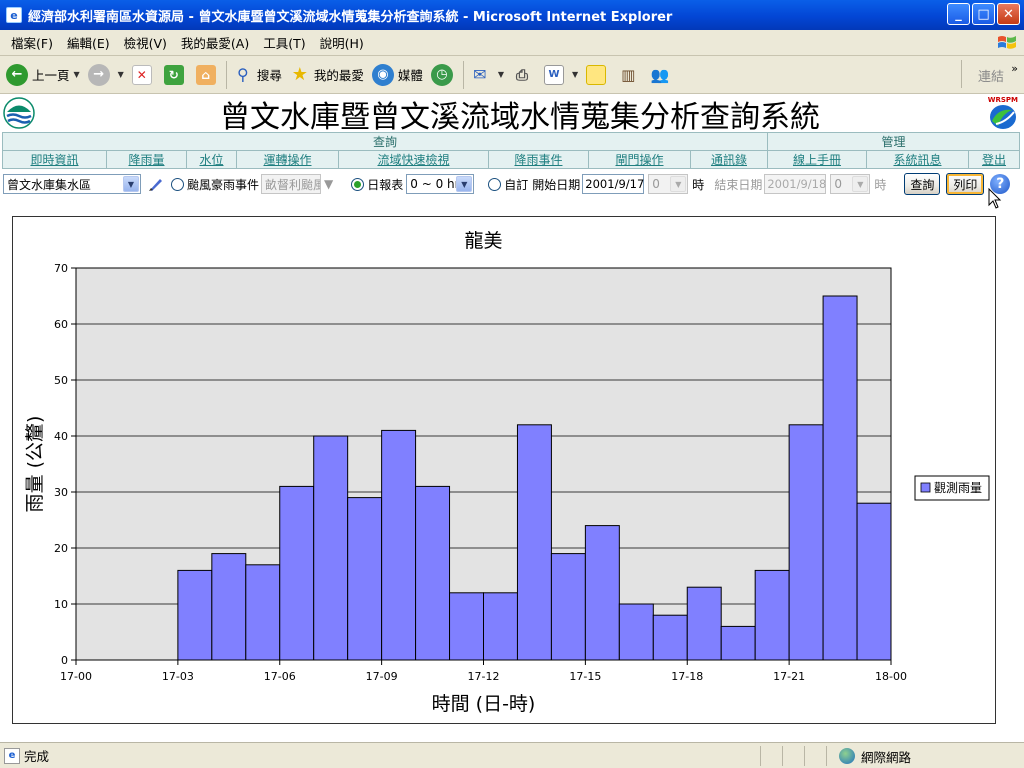 The width and height of the screenshot is (1024, 768). I want to click on search-icon: ⚲, so click(242, 74).